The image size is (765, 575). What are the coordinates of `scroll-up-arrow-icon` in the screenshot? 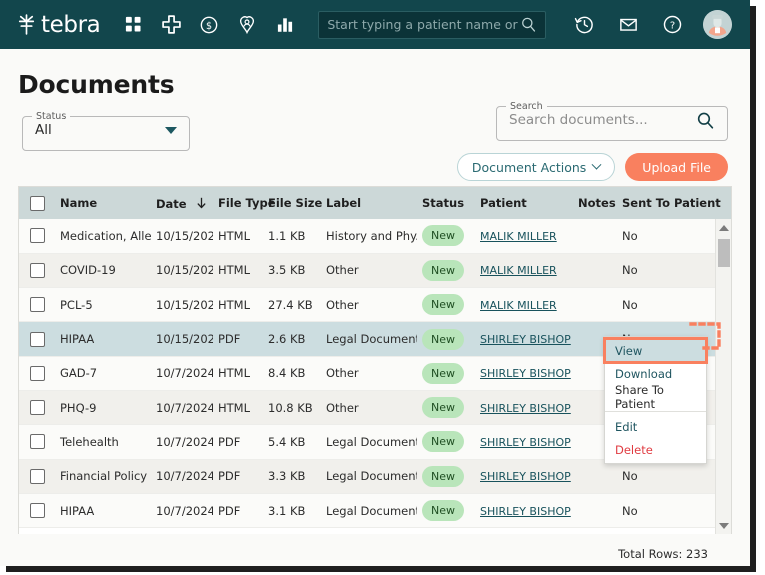 It's located at (723, 227).